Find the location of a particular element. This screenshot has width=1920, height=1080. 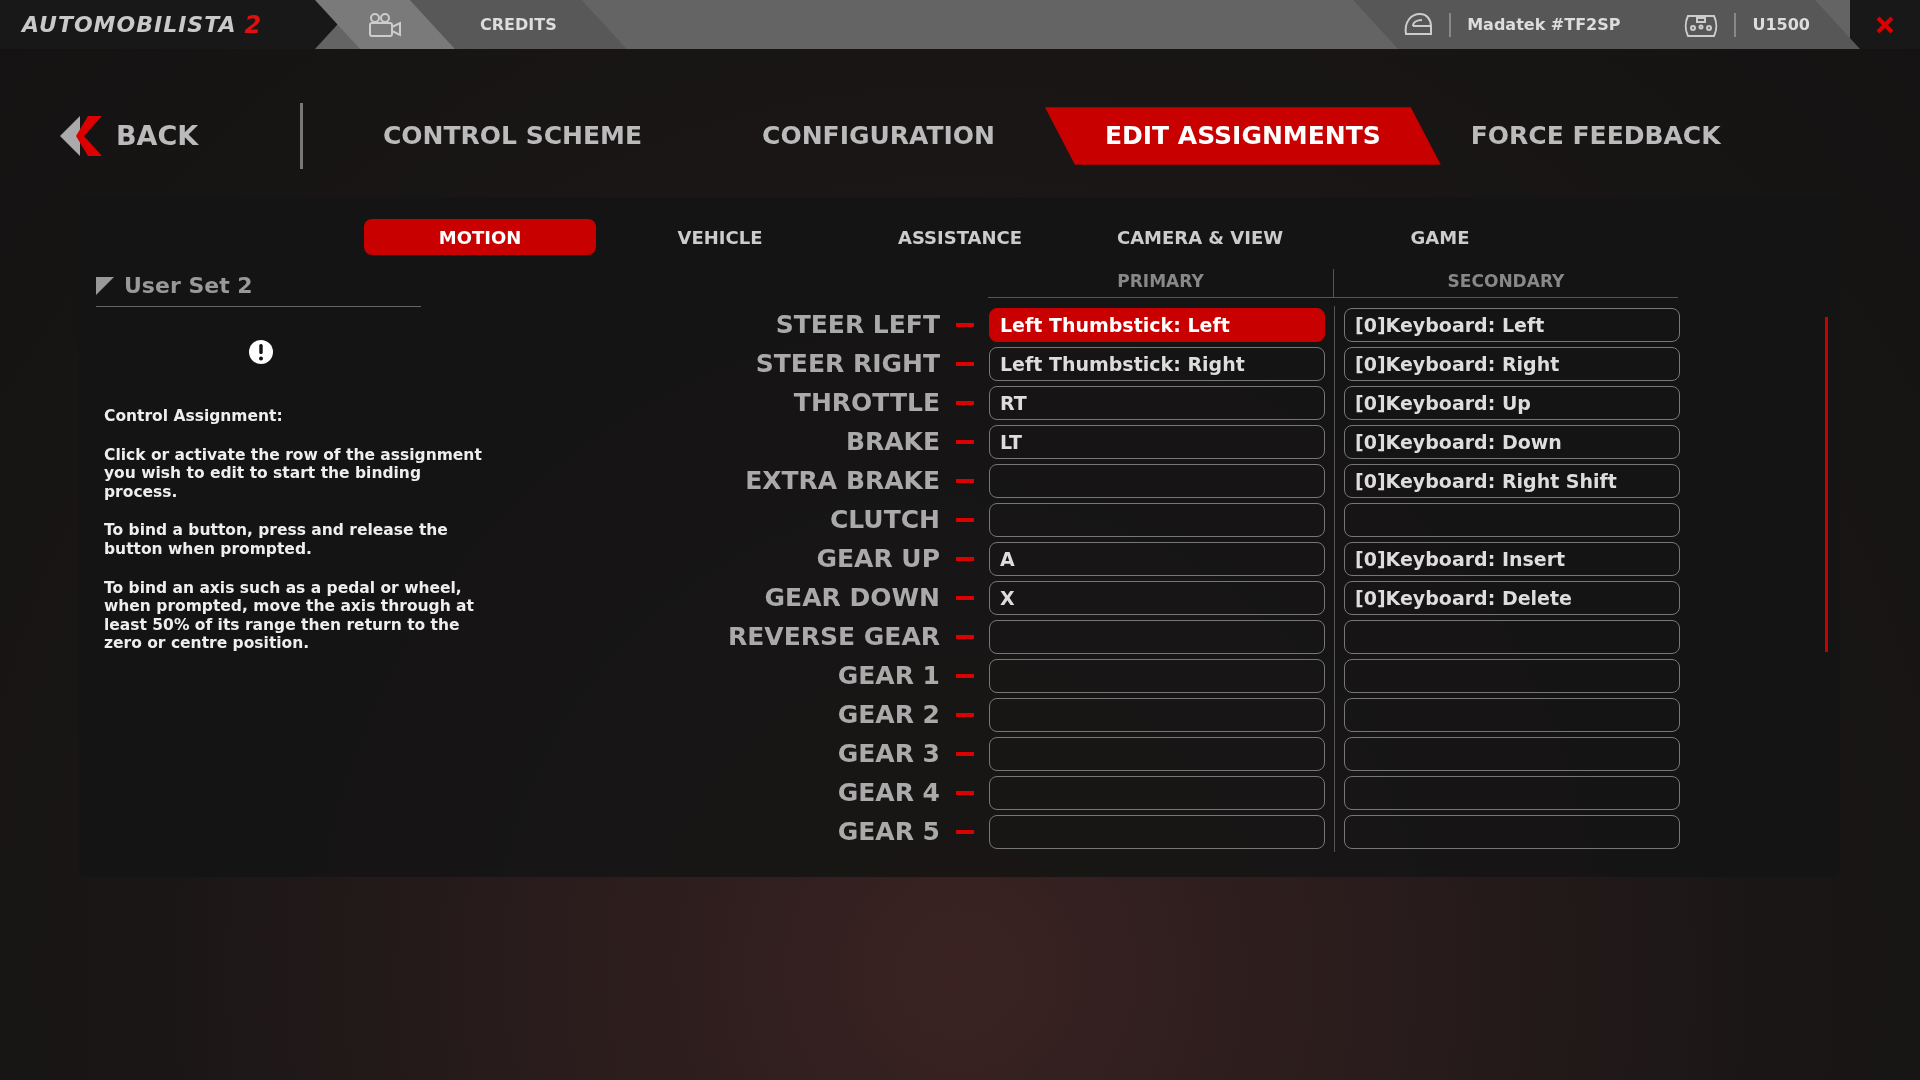

sub-tab: ASSISTANCE is located at coordinates (960, 237).